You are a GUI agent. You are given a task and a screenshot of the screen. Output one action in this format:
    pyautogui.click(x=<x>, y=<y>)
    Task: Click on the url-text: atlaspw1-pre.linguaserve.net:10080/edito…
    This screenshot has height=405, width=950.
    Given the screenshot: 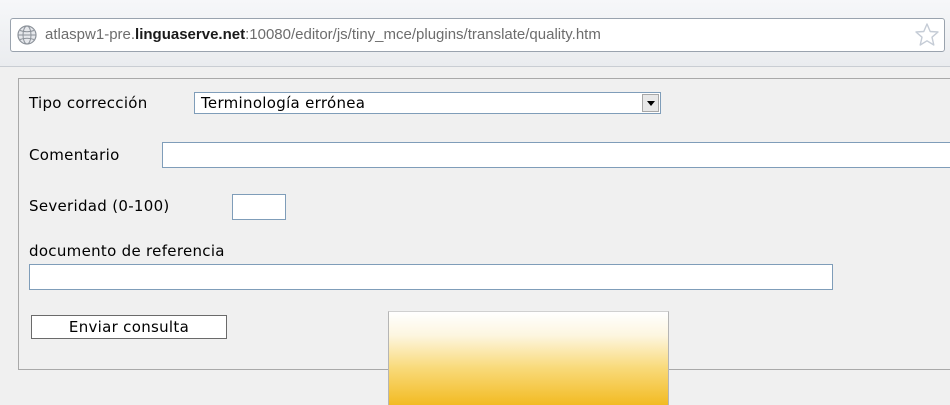 What is the action you would take?
    pyautogui.click(x=323, y=34)
    